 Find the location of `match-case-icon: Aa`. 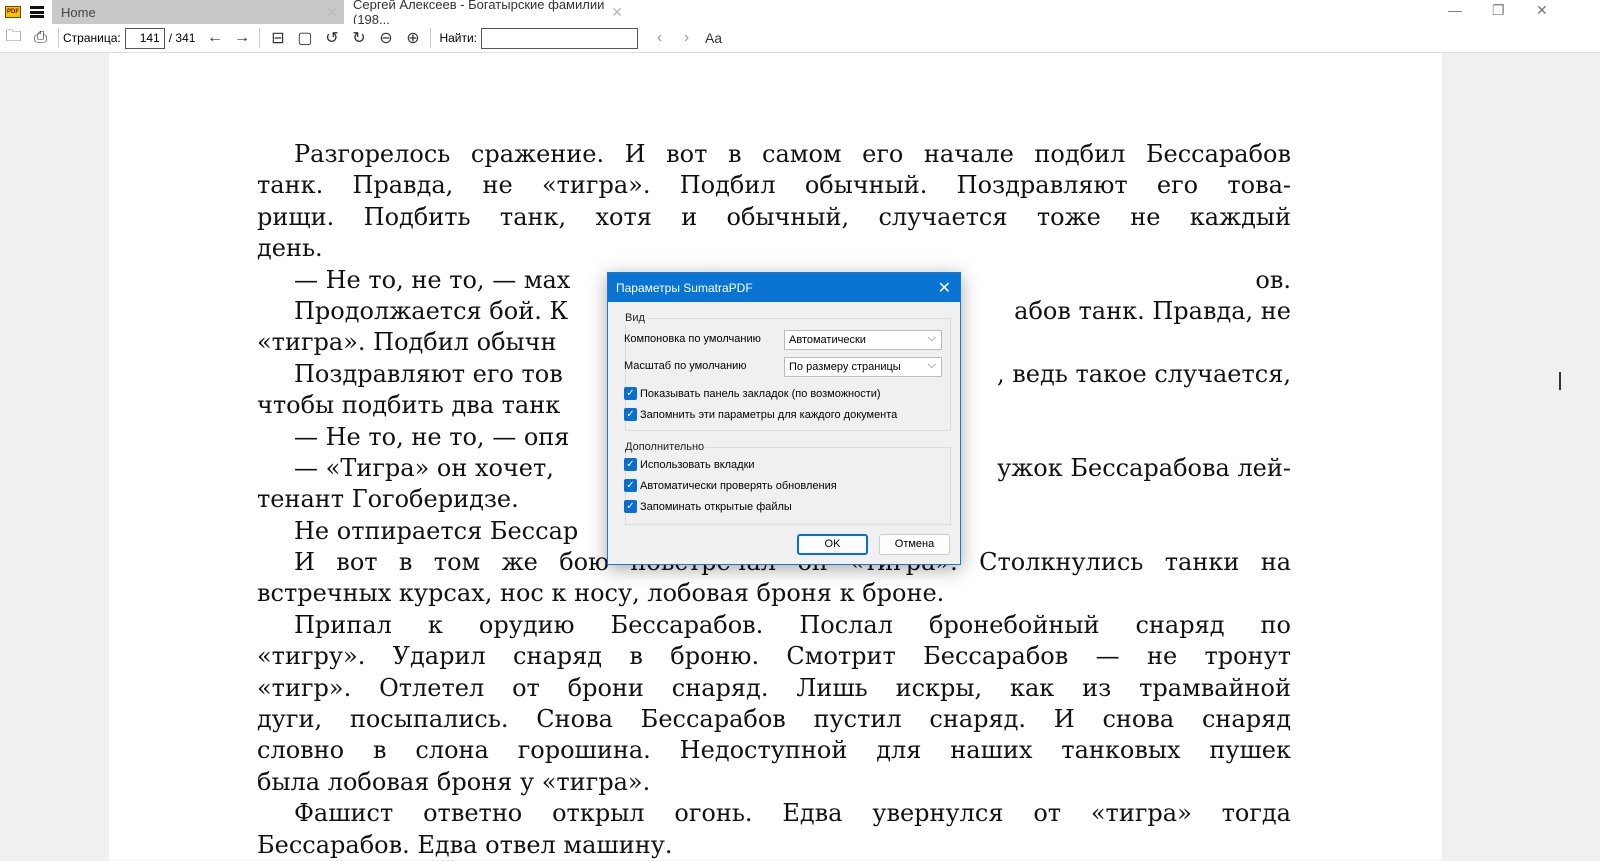

match-case-icon: Aa is located at coordinates (713, 38).